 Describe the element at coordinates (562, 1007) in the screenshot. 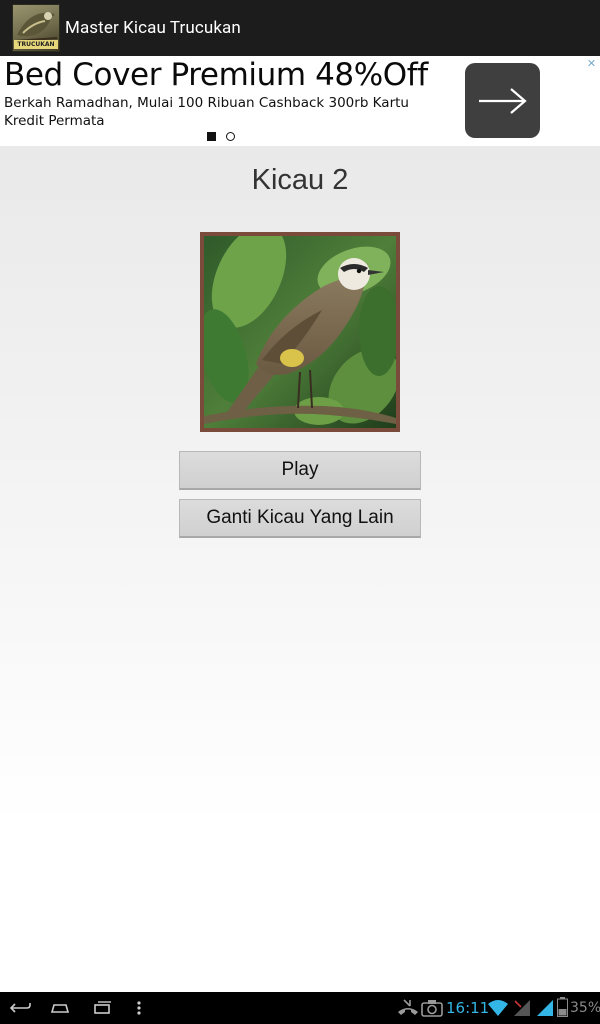

I see `battery-icon` at that location.